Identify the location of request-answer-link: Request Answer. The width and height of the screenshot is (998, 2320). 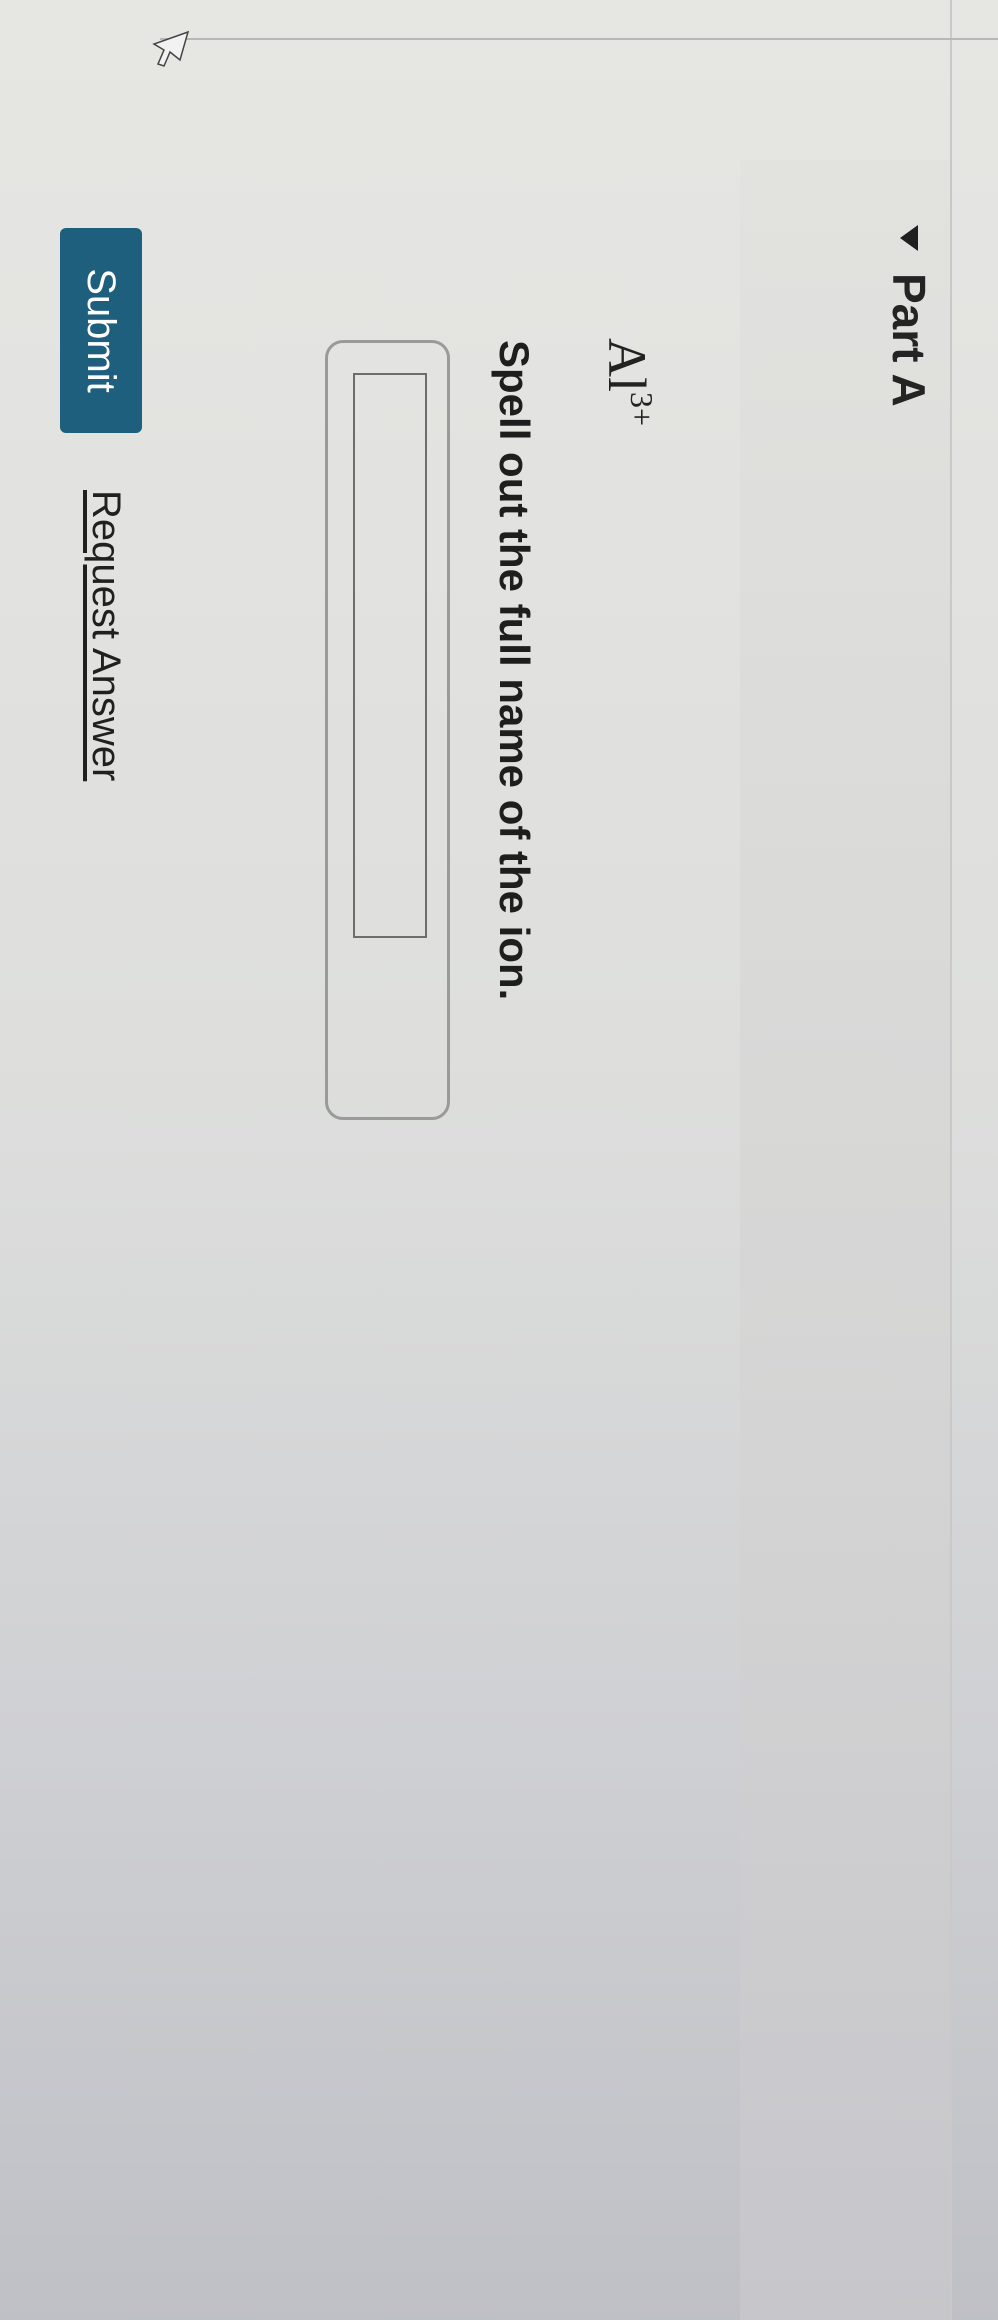
(105, 635).